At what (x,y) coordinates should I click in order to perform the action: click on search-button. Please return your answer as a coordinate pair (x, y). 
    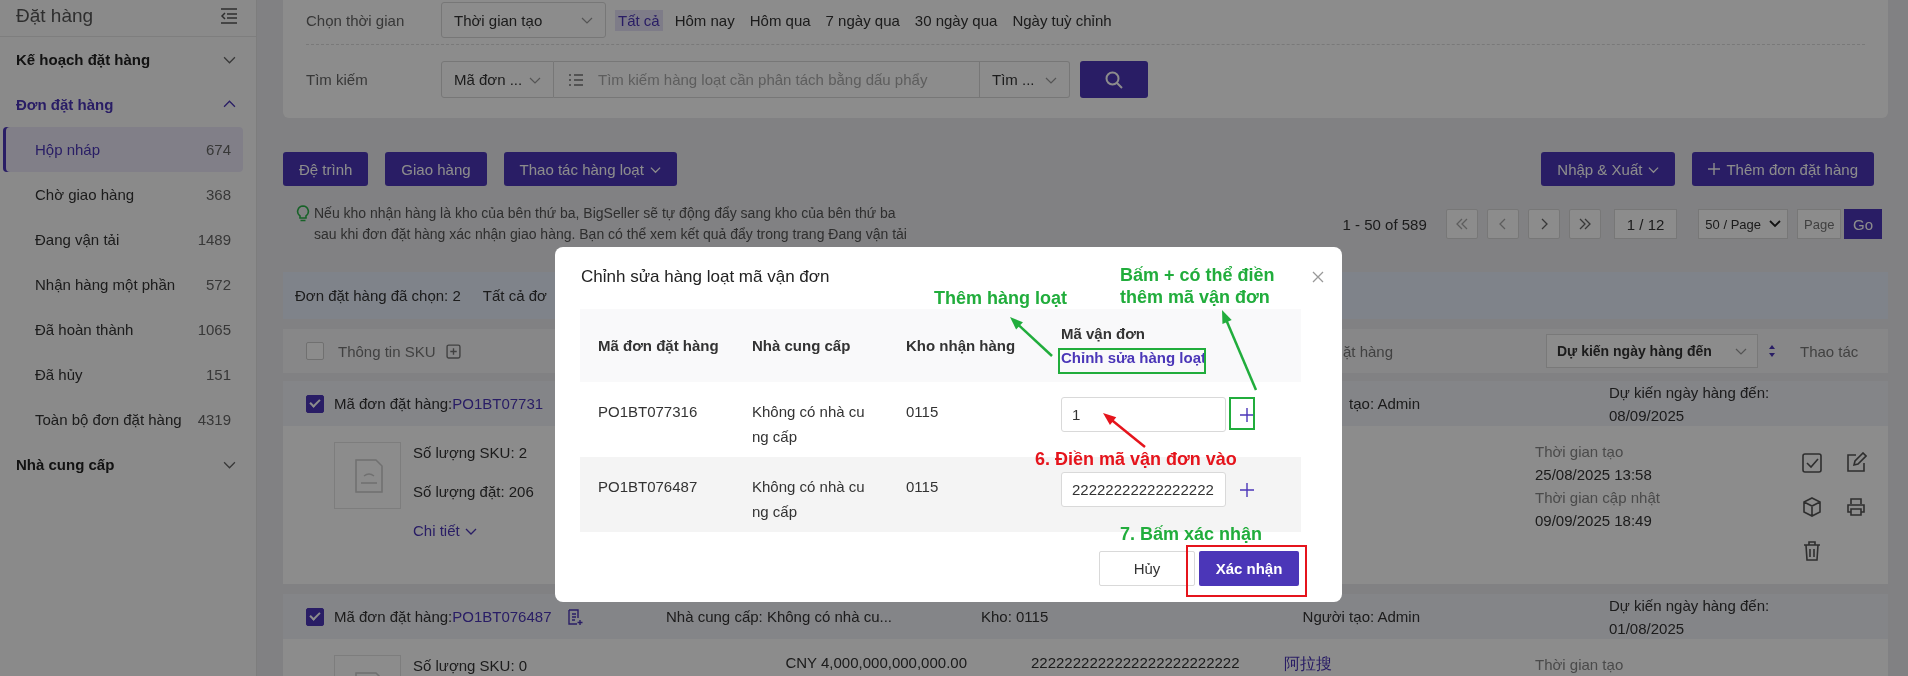
    Looking at the image, I should click on (1114, 79).